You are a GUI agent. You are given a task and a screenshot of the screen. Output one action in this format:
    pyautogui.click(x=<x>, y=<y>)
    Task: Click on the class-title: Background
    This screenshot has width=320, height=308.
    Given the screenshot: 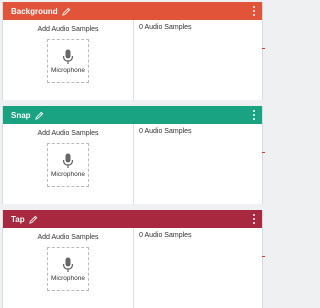 What is the action you would take?
    pyautogui.click(x=34, y=11)
    